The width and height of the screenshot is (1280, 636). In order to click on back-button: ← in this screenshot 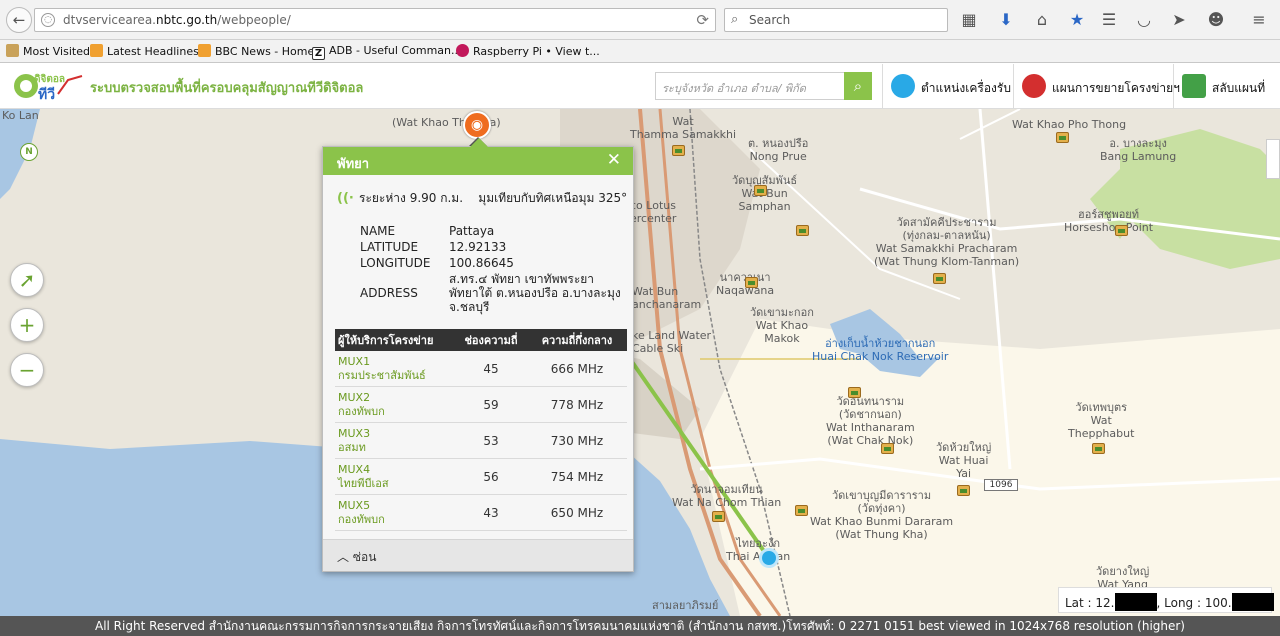, I will do `click(19, 20)`.